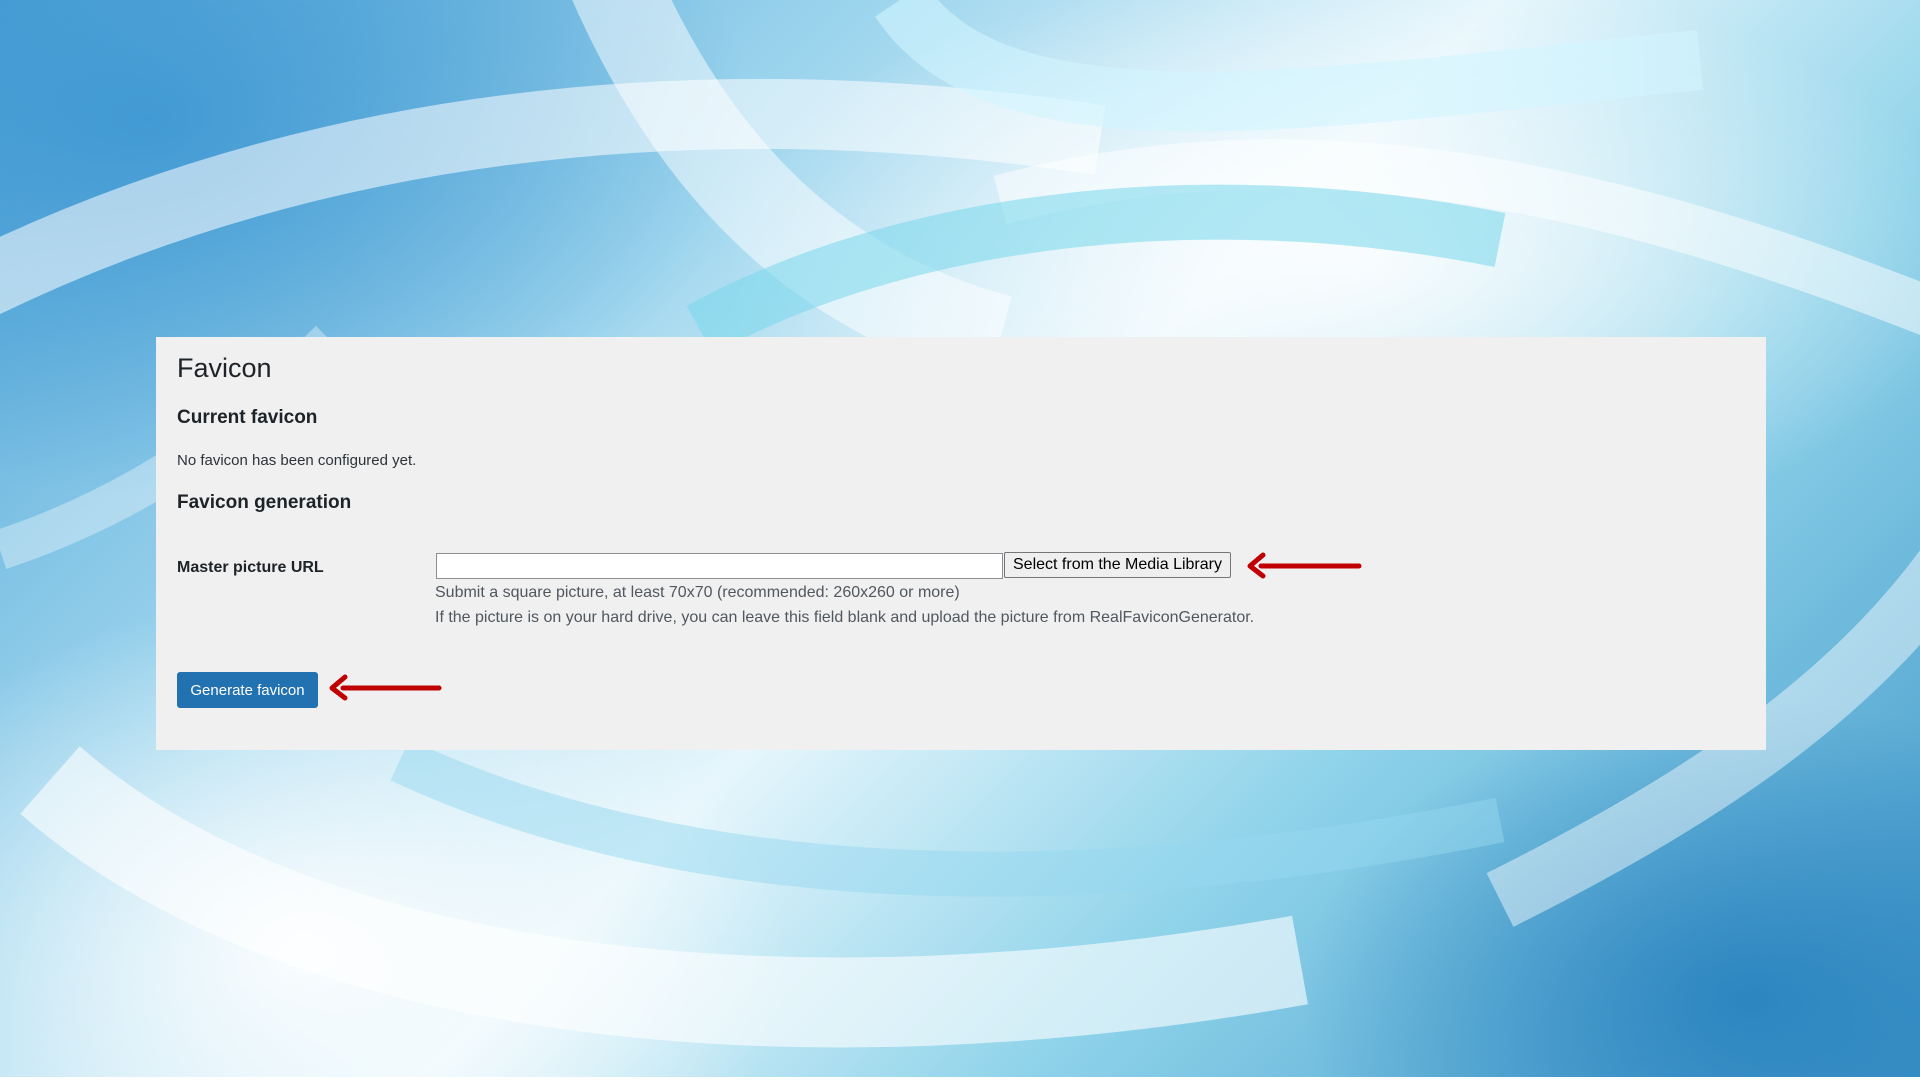 This screenshot has width=1920, height=1080. What do you see at coordinates (264, 502) in the screenshot?
I see `favicon-generation-heading: Favicon generation` at bounding box center [264, 502].